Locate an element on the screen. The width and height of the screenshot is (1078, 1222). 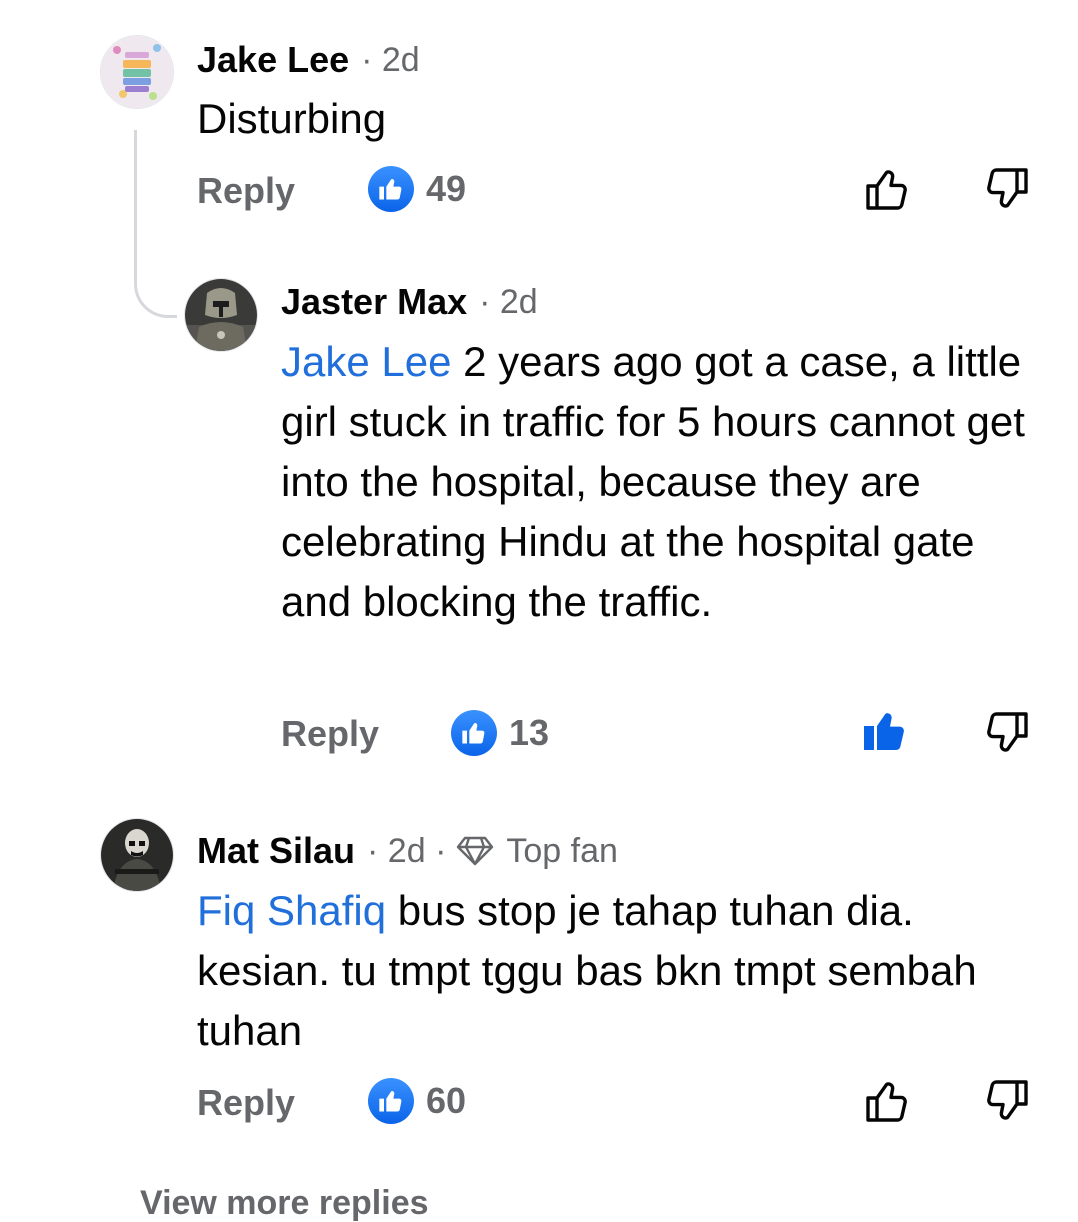
reaction-summary: 13 is located at coordinates (500, 733).